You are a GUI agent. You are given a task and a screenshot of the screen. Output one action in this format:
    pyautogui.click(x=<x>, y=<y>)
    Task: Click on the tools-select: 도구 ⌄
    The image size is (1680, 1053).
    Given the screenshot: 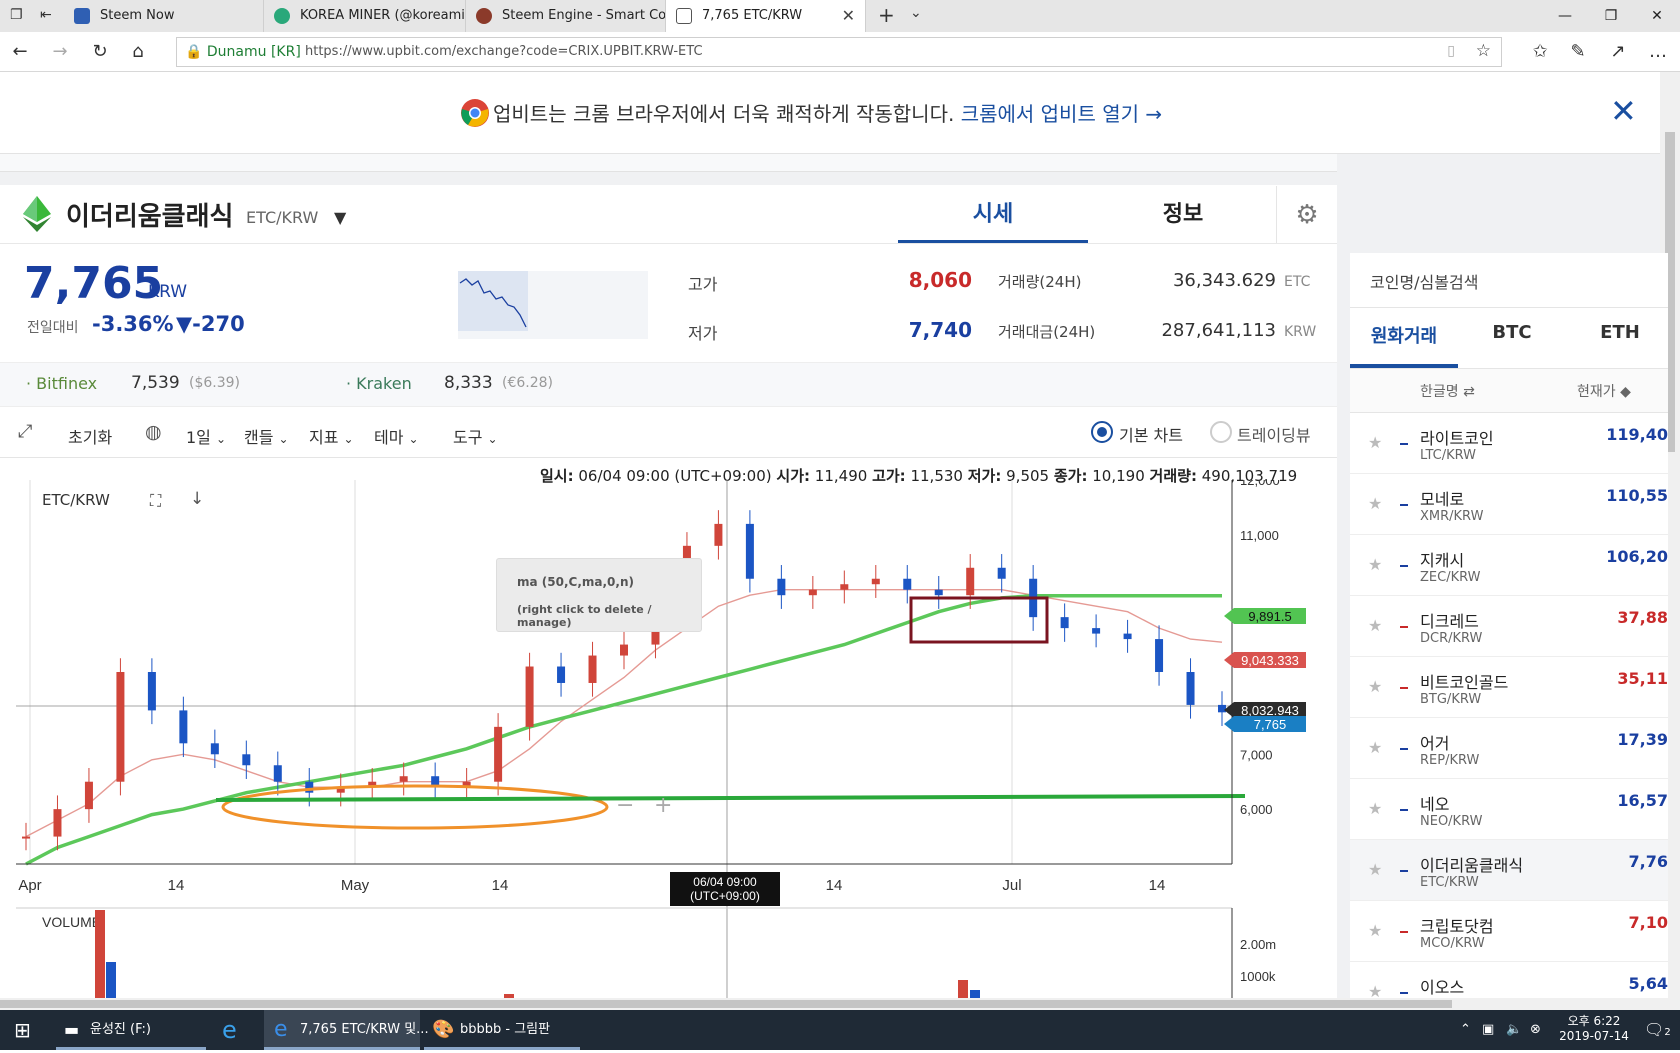 What is the action you would take?
    pyautogui.click(x=475, y=436)
    